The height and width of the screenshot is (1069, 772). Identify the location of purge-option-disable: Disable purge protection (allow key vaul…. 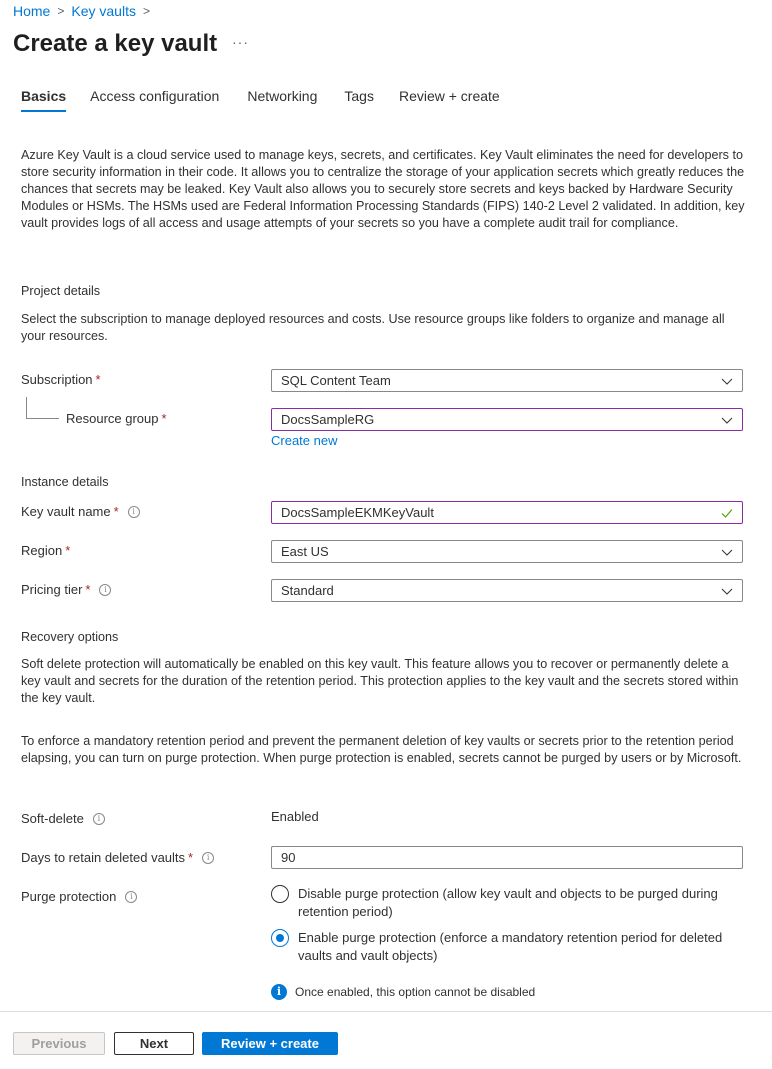
(506, 903).